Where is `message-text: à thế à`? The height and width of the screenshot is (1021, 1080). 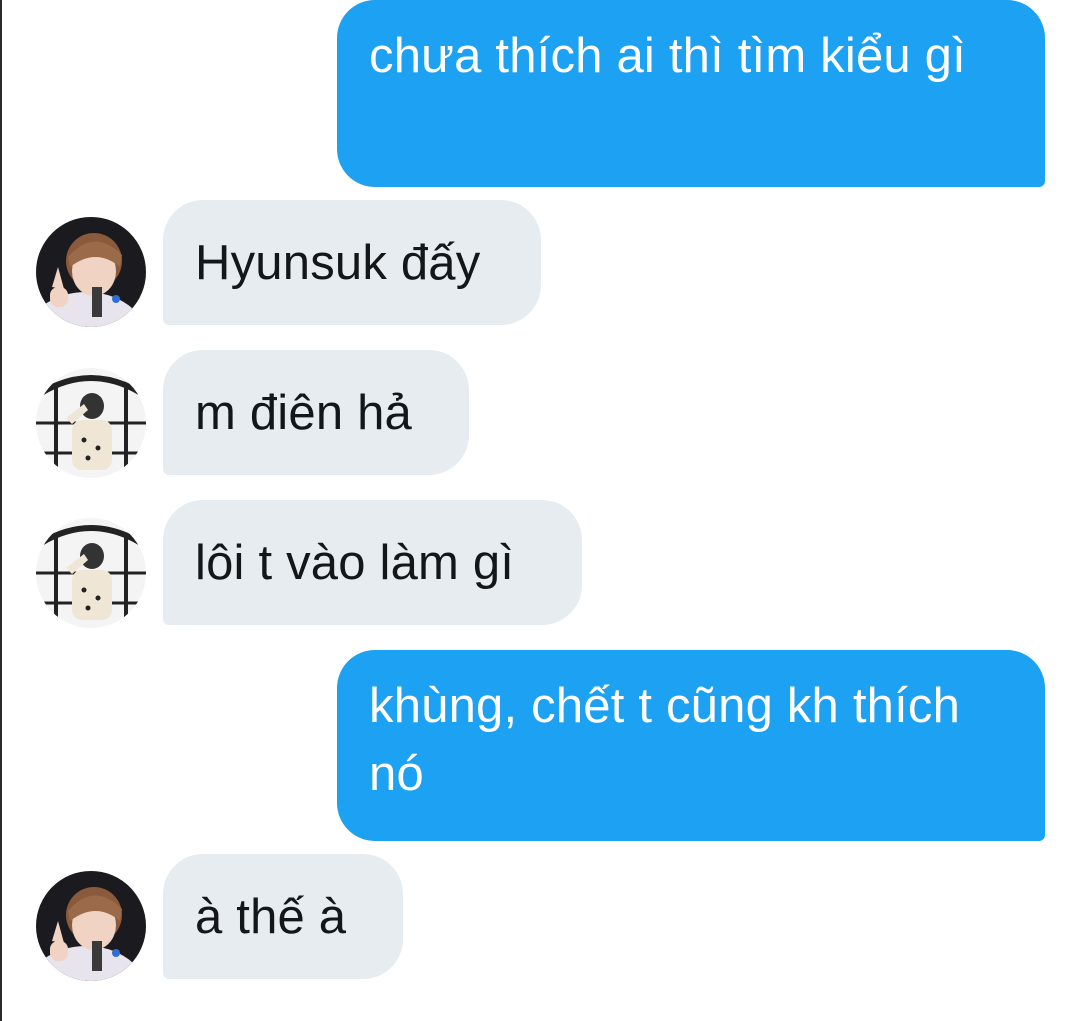
message-text: à thế à is located at coordinates (271, 916).